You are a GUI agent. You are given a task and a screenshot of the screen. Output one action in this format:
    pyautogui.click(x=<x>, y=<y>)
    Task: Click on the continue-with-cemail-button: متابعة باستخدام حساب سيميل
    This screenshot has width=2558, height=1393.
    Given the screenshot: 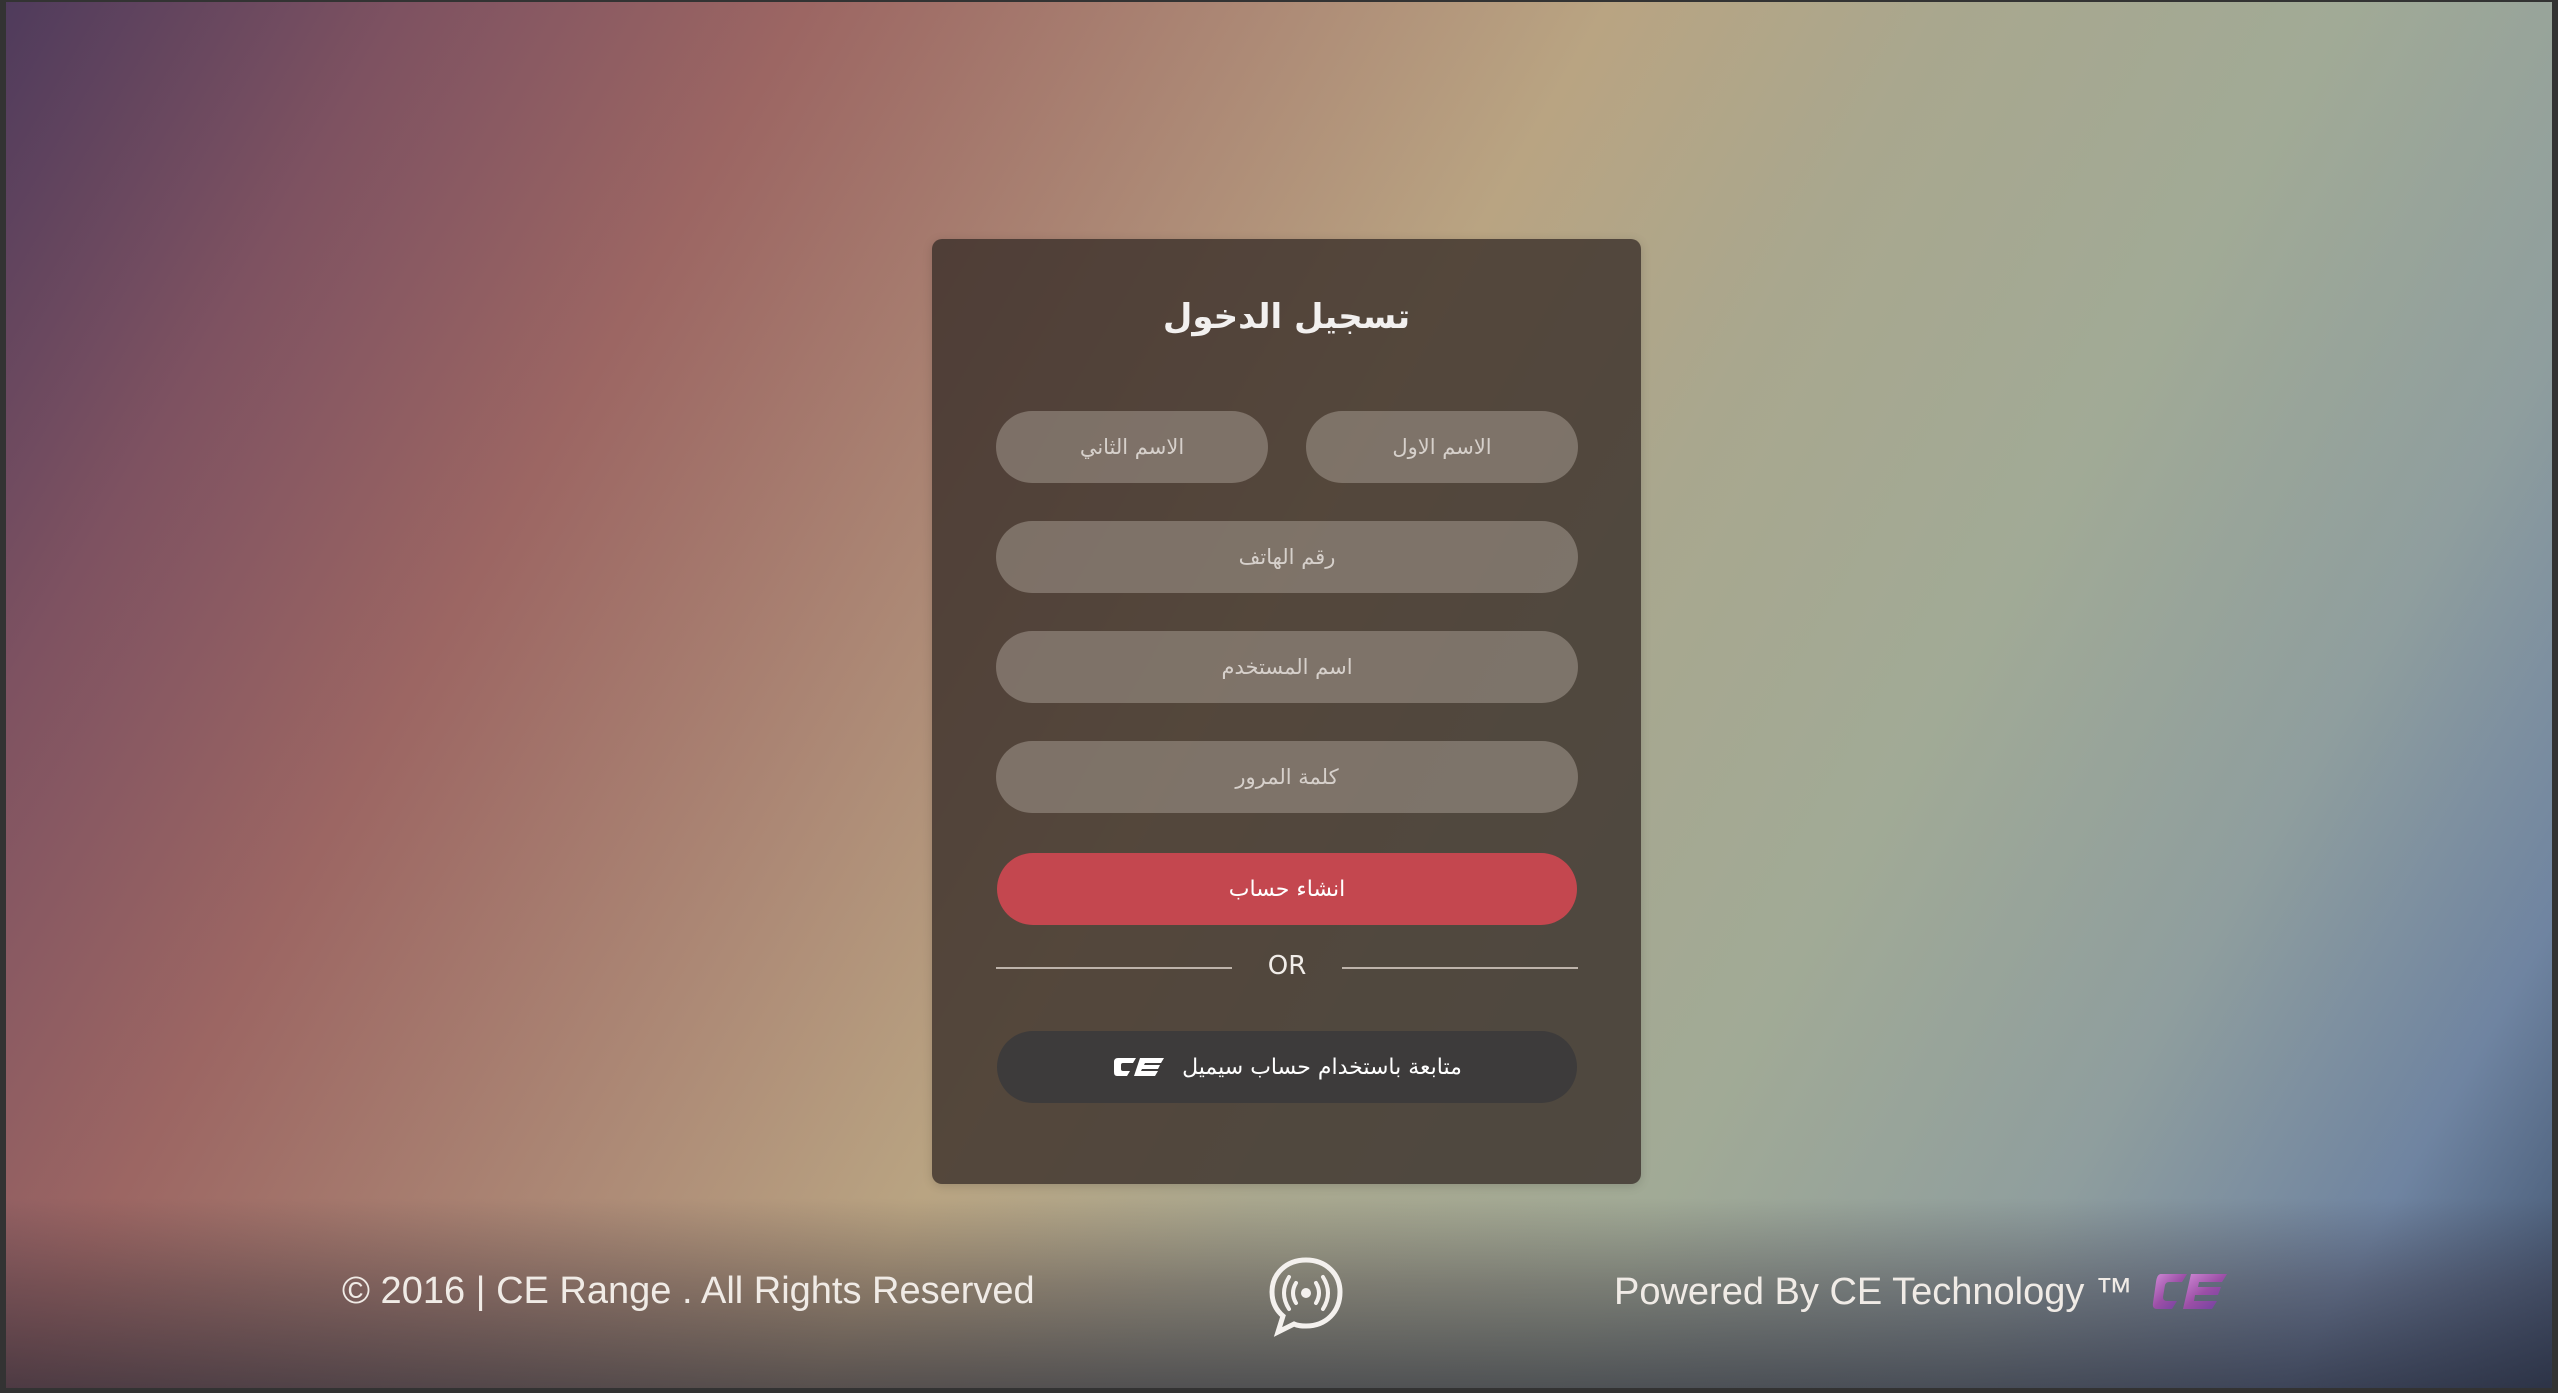 What is the action you would take?
    pyautogui.click(x=1287, y=1067)
    